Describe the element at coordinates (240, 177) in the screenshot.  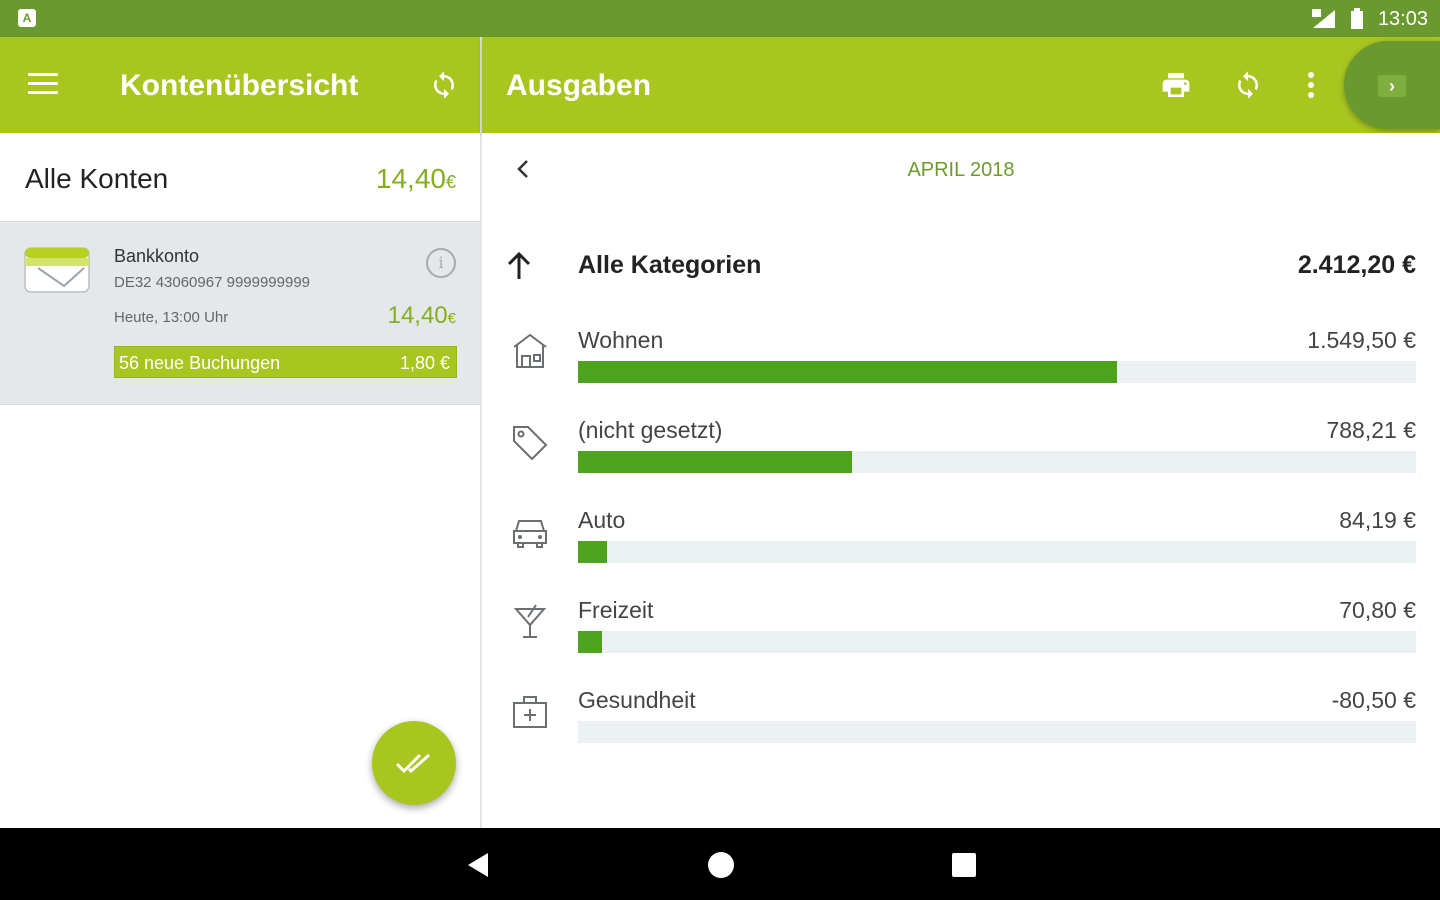
I see `all-accounts-row: Alle Konten 14,40€` at that location.